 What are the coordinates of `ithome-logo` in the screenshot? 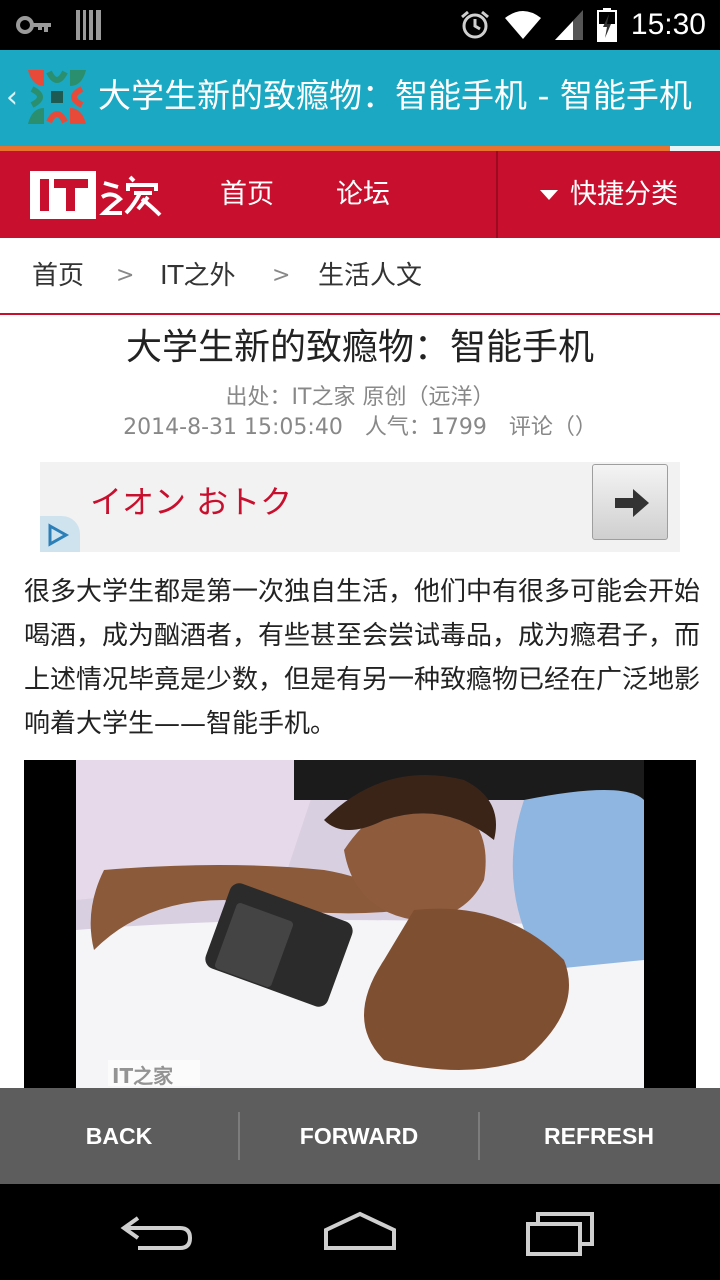 It's located at (96, 195).